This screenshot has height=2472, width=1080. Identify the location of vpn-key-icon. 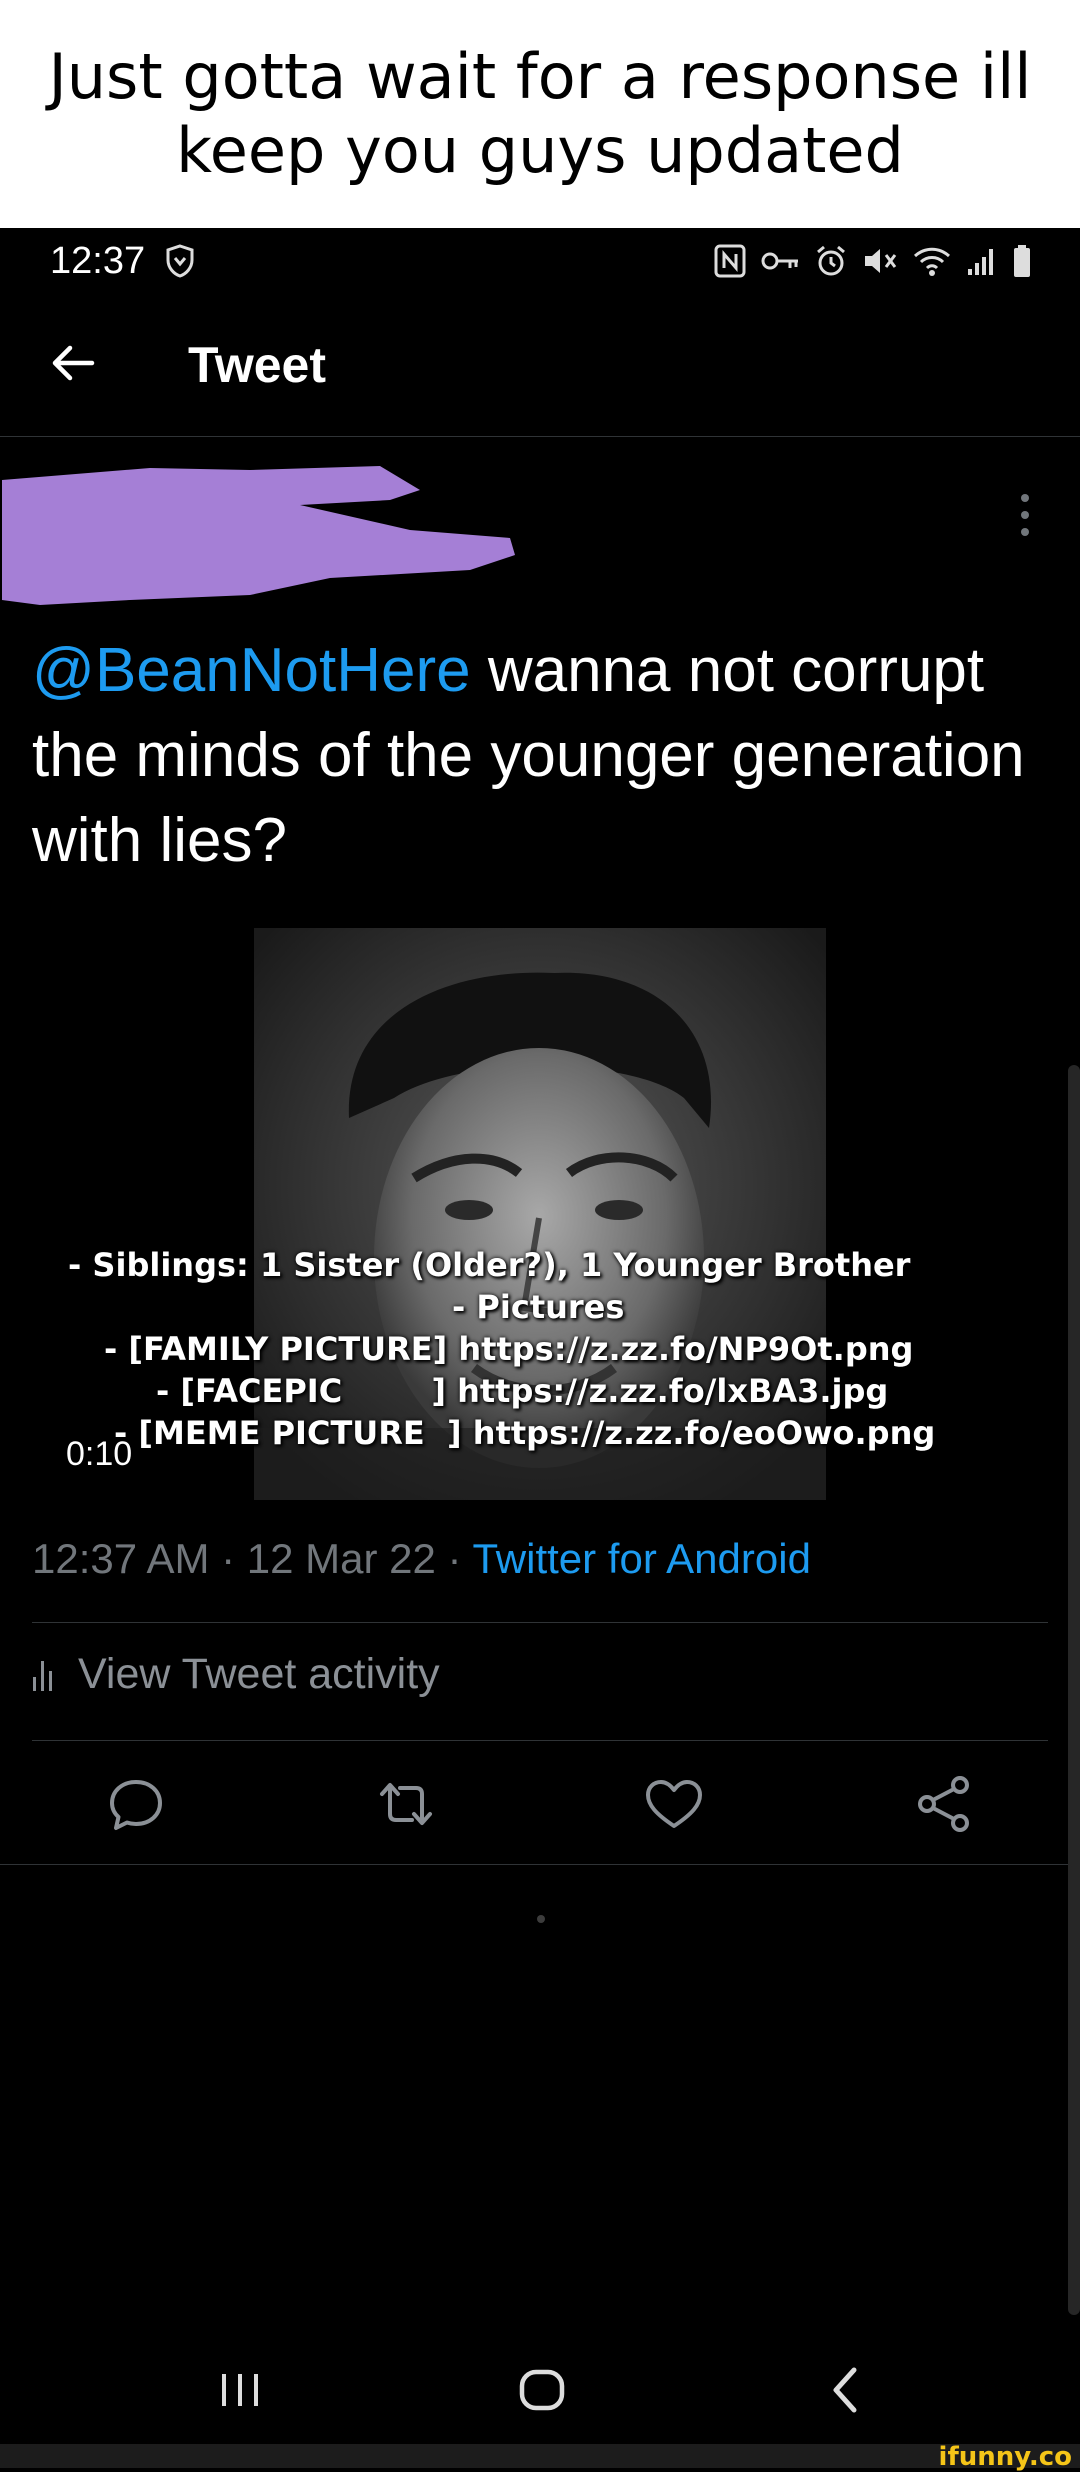
(779, 261).